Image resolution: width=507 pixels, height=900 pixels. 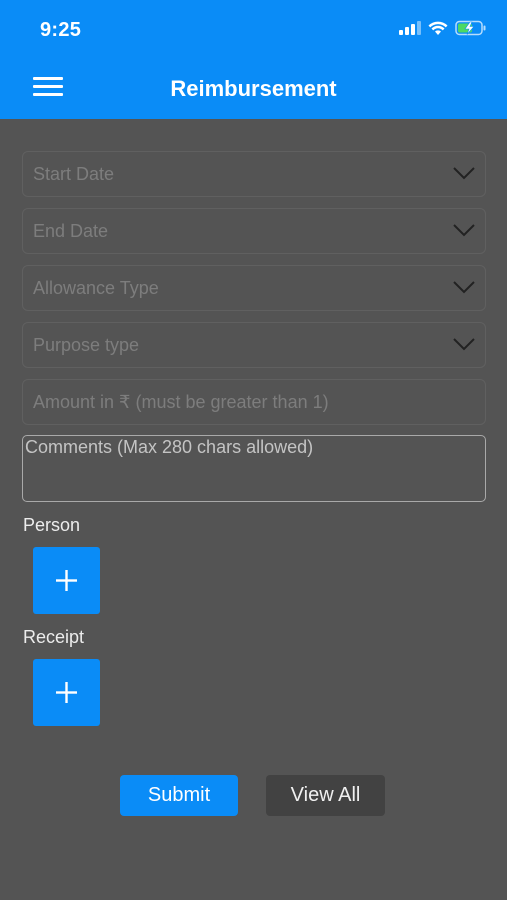 What do you see at coordinates (71, 231) in the screenshot?
I see `end-date-placeholder: End Date` at bounding box center [71, 231].